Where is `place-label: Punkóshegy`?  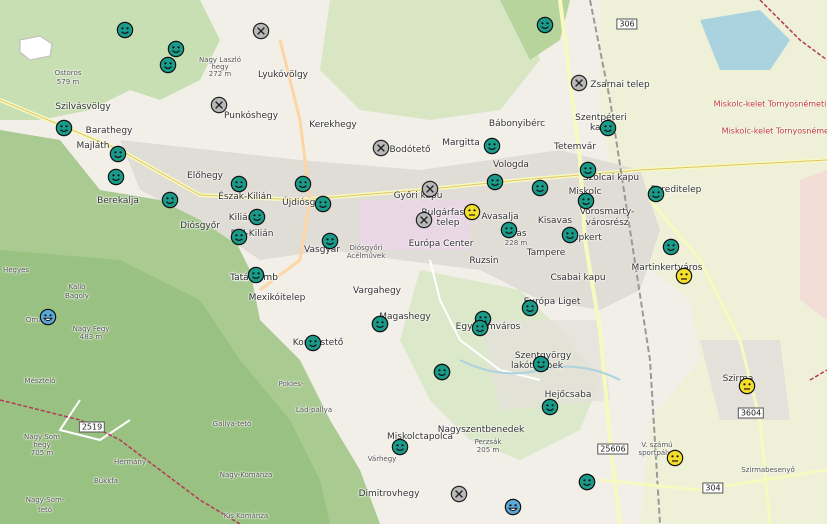 place-label: Punkóshegy is located at coordinates (251, 116).